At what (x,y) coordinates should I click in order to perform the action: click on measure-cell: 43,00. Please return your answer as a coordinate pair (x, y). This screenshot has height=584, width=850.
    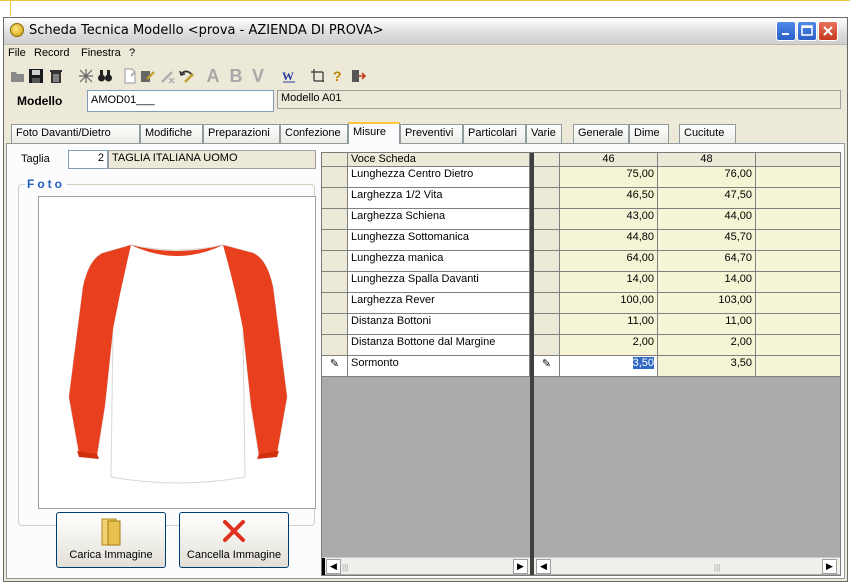
    Looking at the image, I should click on (609, 219).